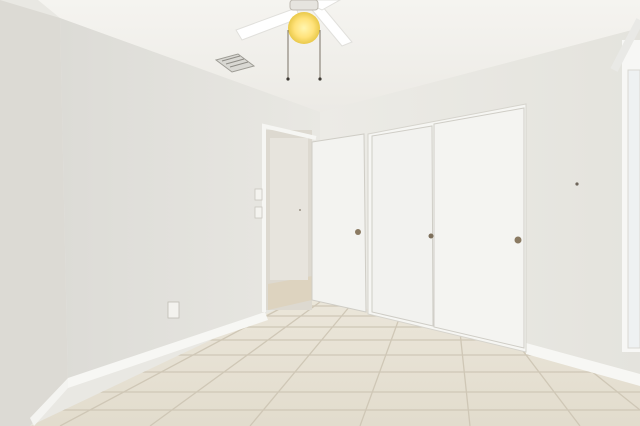 This screenshot has height=426, width=640. Describe the element at coordinates (339, 223) in the screenshot. I see `open-hallway-door` at that location.